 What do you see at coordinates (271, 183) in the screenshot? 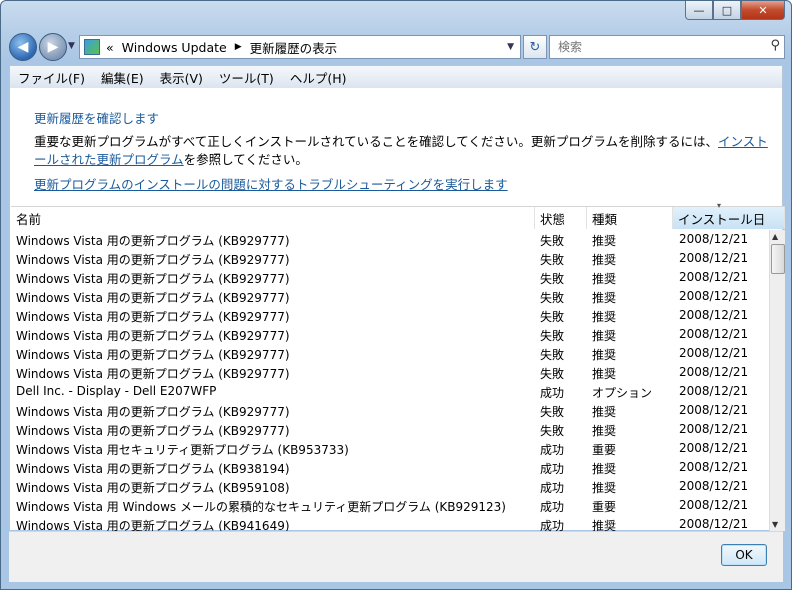
I see `troubleshoot-link: 更新プログラムのインストールの問題に対するトラブルシューティングを実行します` at bounding box center [271, 183].